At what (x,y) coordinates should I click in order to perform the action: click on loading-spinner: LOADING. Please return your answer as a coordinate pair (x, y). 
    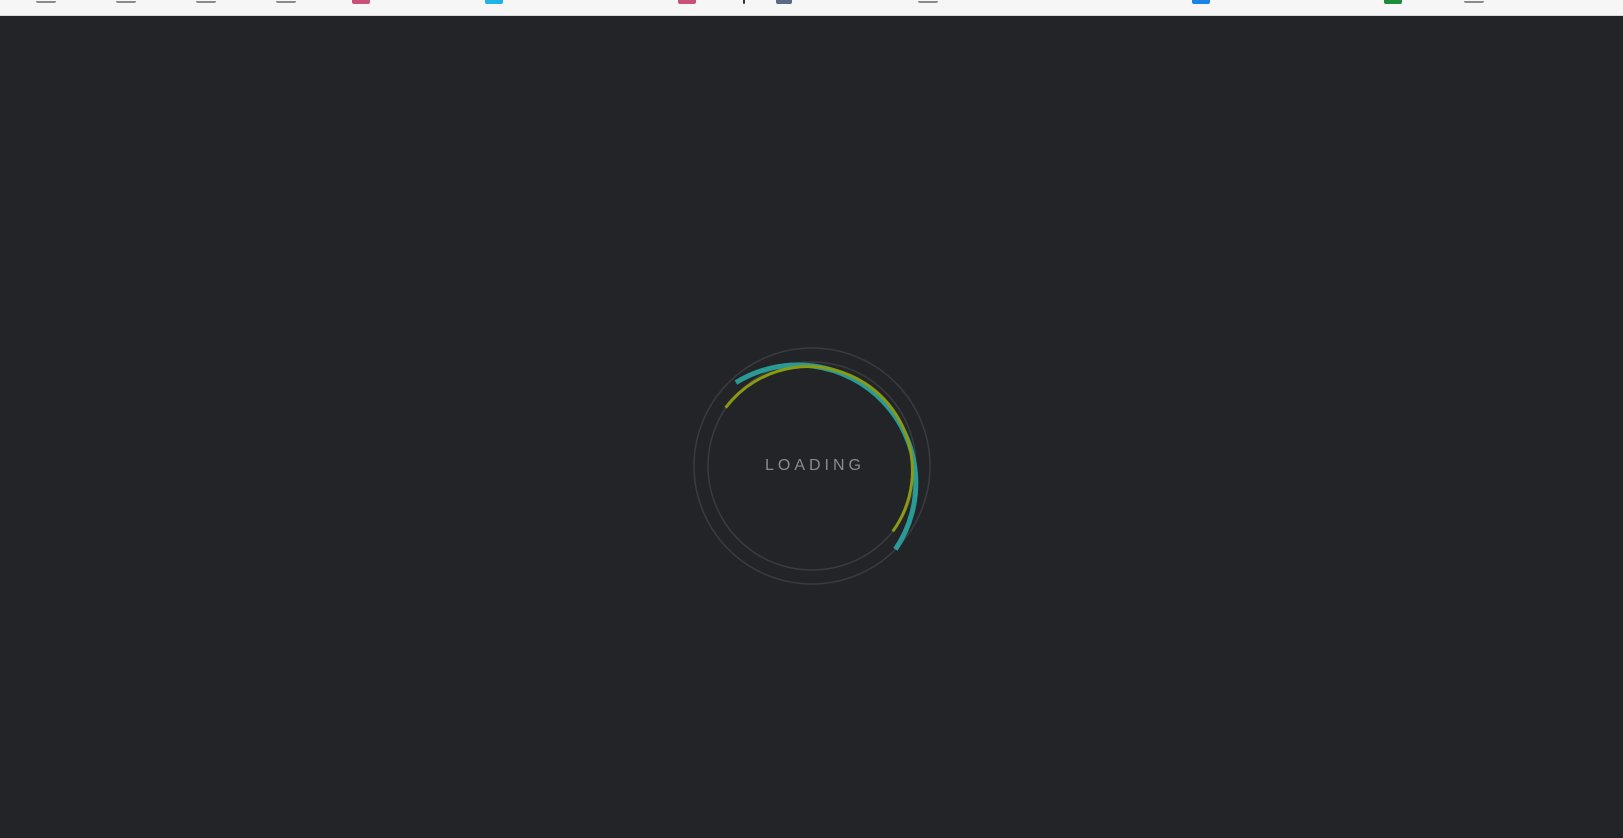
    Looking at the image, I should click on (812, 466).